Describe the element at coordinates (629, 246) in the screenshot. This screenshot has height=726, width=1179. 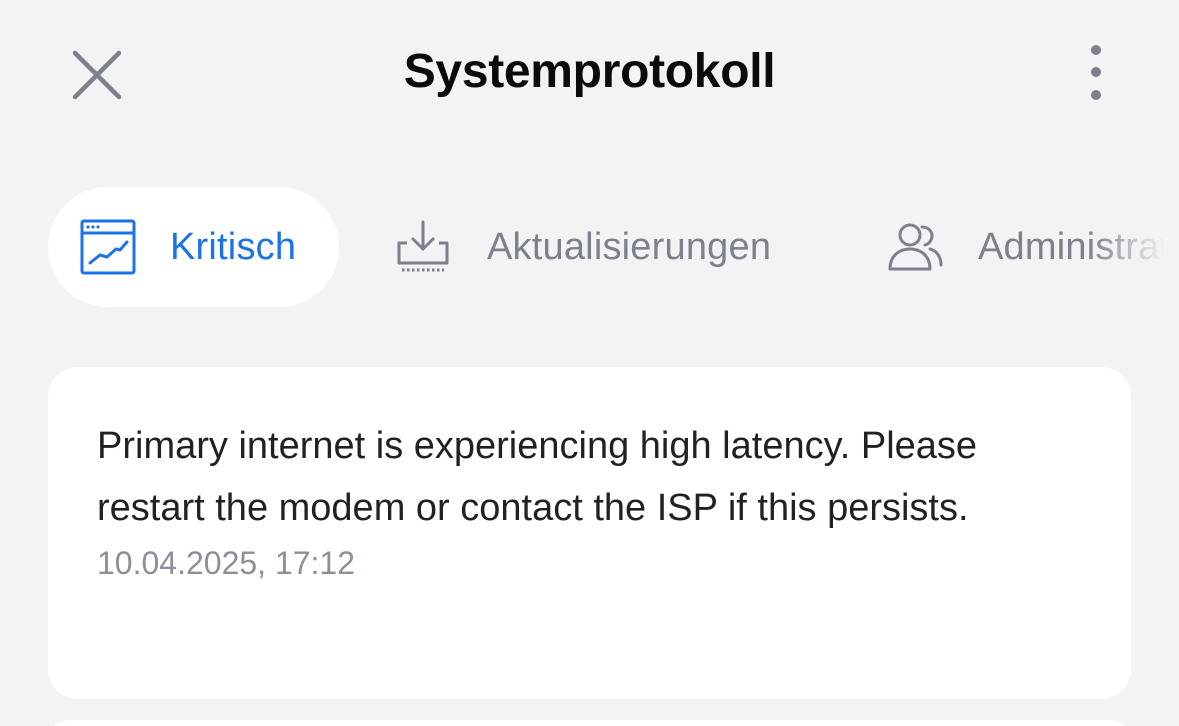
I see `tab-label: Aktualisierungen` at that location.